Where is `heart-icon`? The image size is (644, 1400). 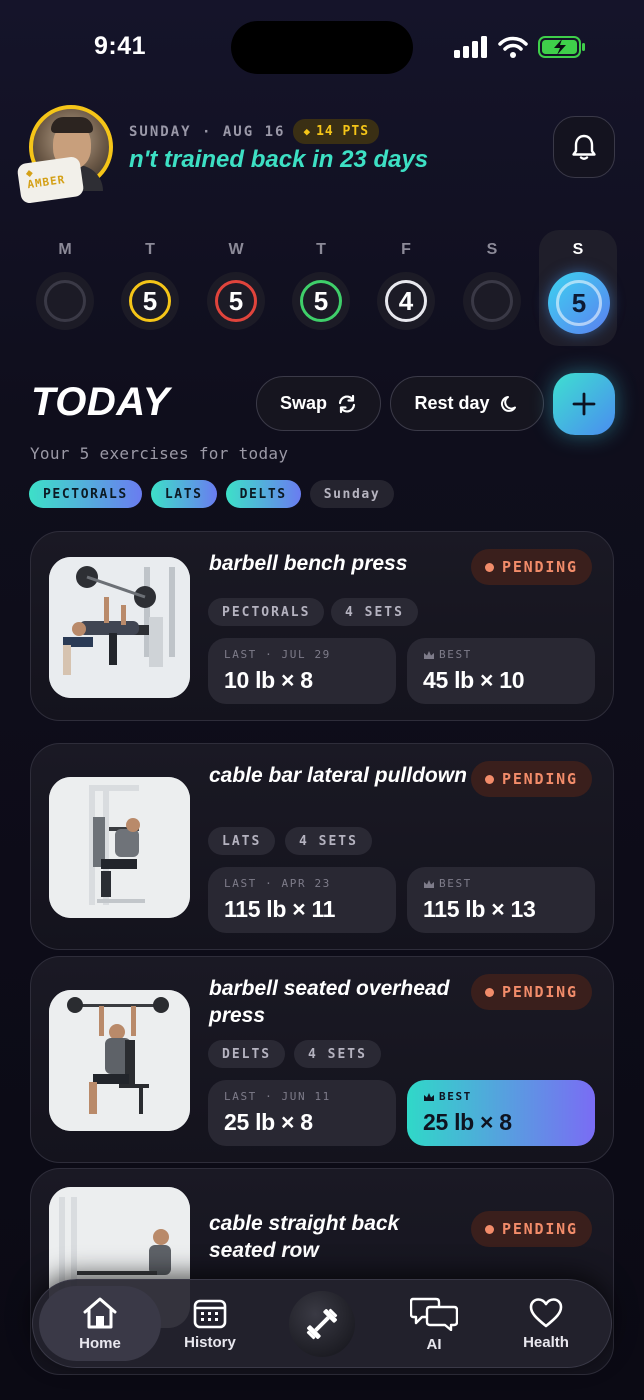 heart-icon is located at coordinates (546, 1312).